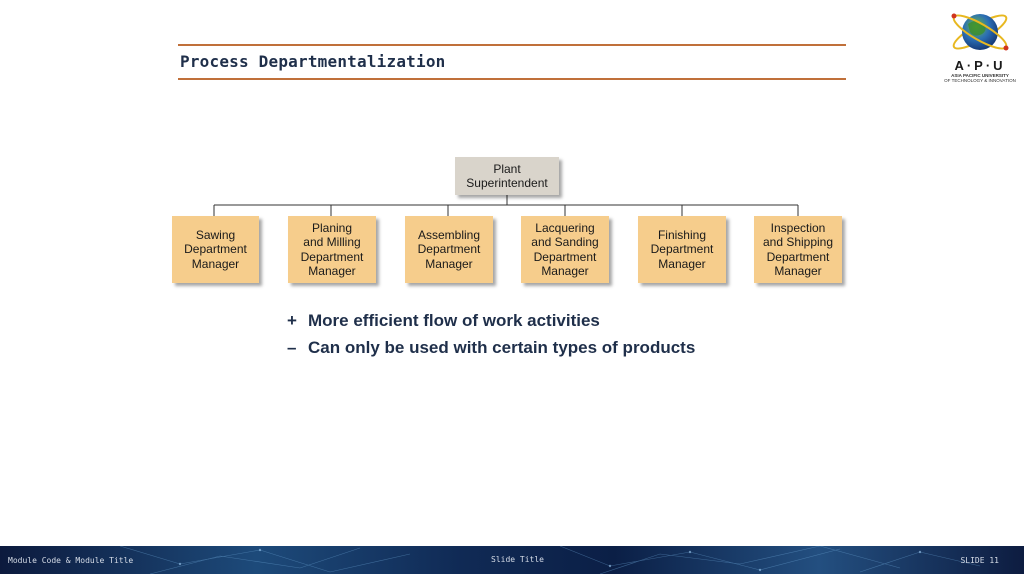 Image resolution: width=1024 pixels, height=574 pixels. Describe the element at coordinates (449, 249) in the screenshot. I see `org-box-assembling: Assembling Department Manager` at that location.